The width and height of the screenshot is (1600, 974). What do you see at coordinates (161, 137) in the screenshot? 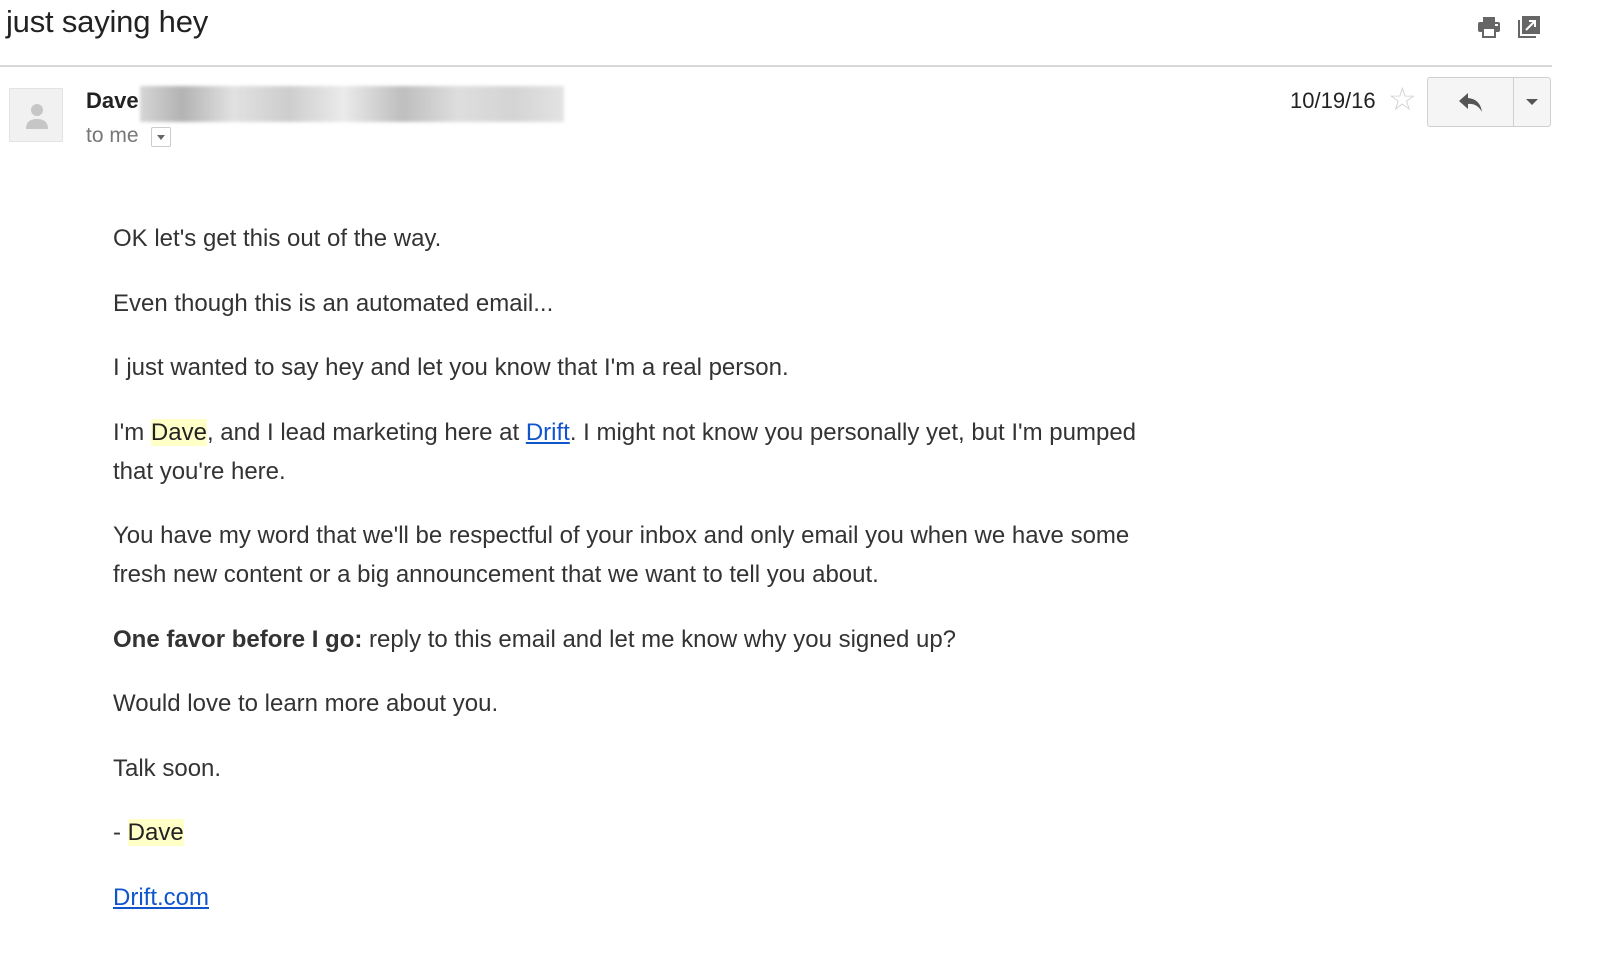
I see `recipient-details-dropdown` at bounding box center [161, 137].